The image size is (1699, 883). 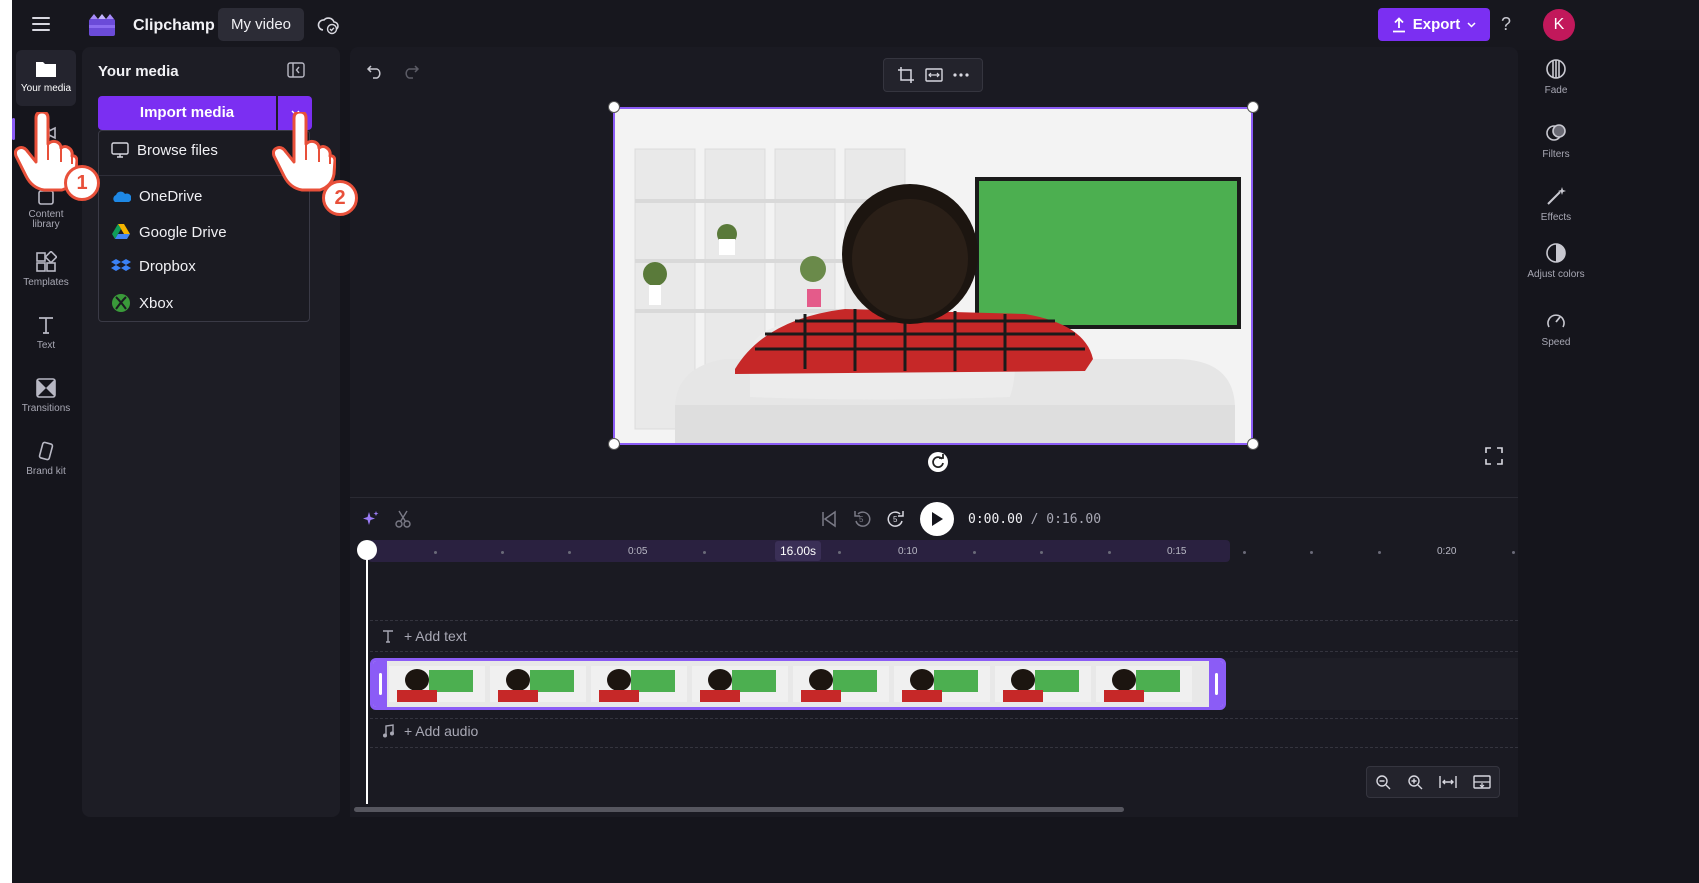 I want to click on zoom-toolbar, so click(x=1433, y=782).